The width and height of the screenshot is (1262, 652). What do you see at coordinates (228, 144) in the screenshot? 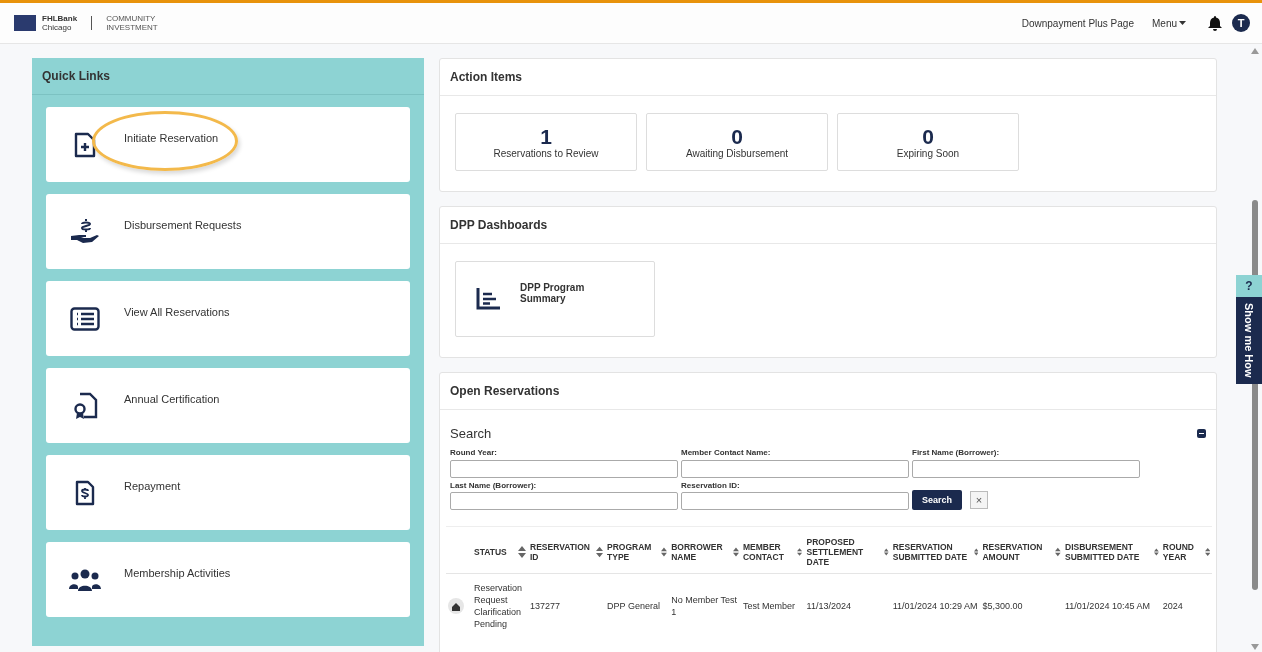
I see `quick-link-card: Initiate Reservation` at bounding box center [228, 144].